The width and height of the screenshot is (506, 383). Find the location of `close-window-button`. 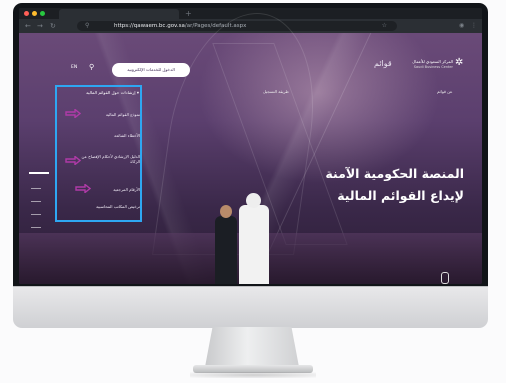

close-window-button is located at coordinates (26, 13).